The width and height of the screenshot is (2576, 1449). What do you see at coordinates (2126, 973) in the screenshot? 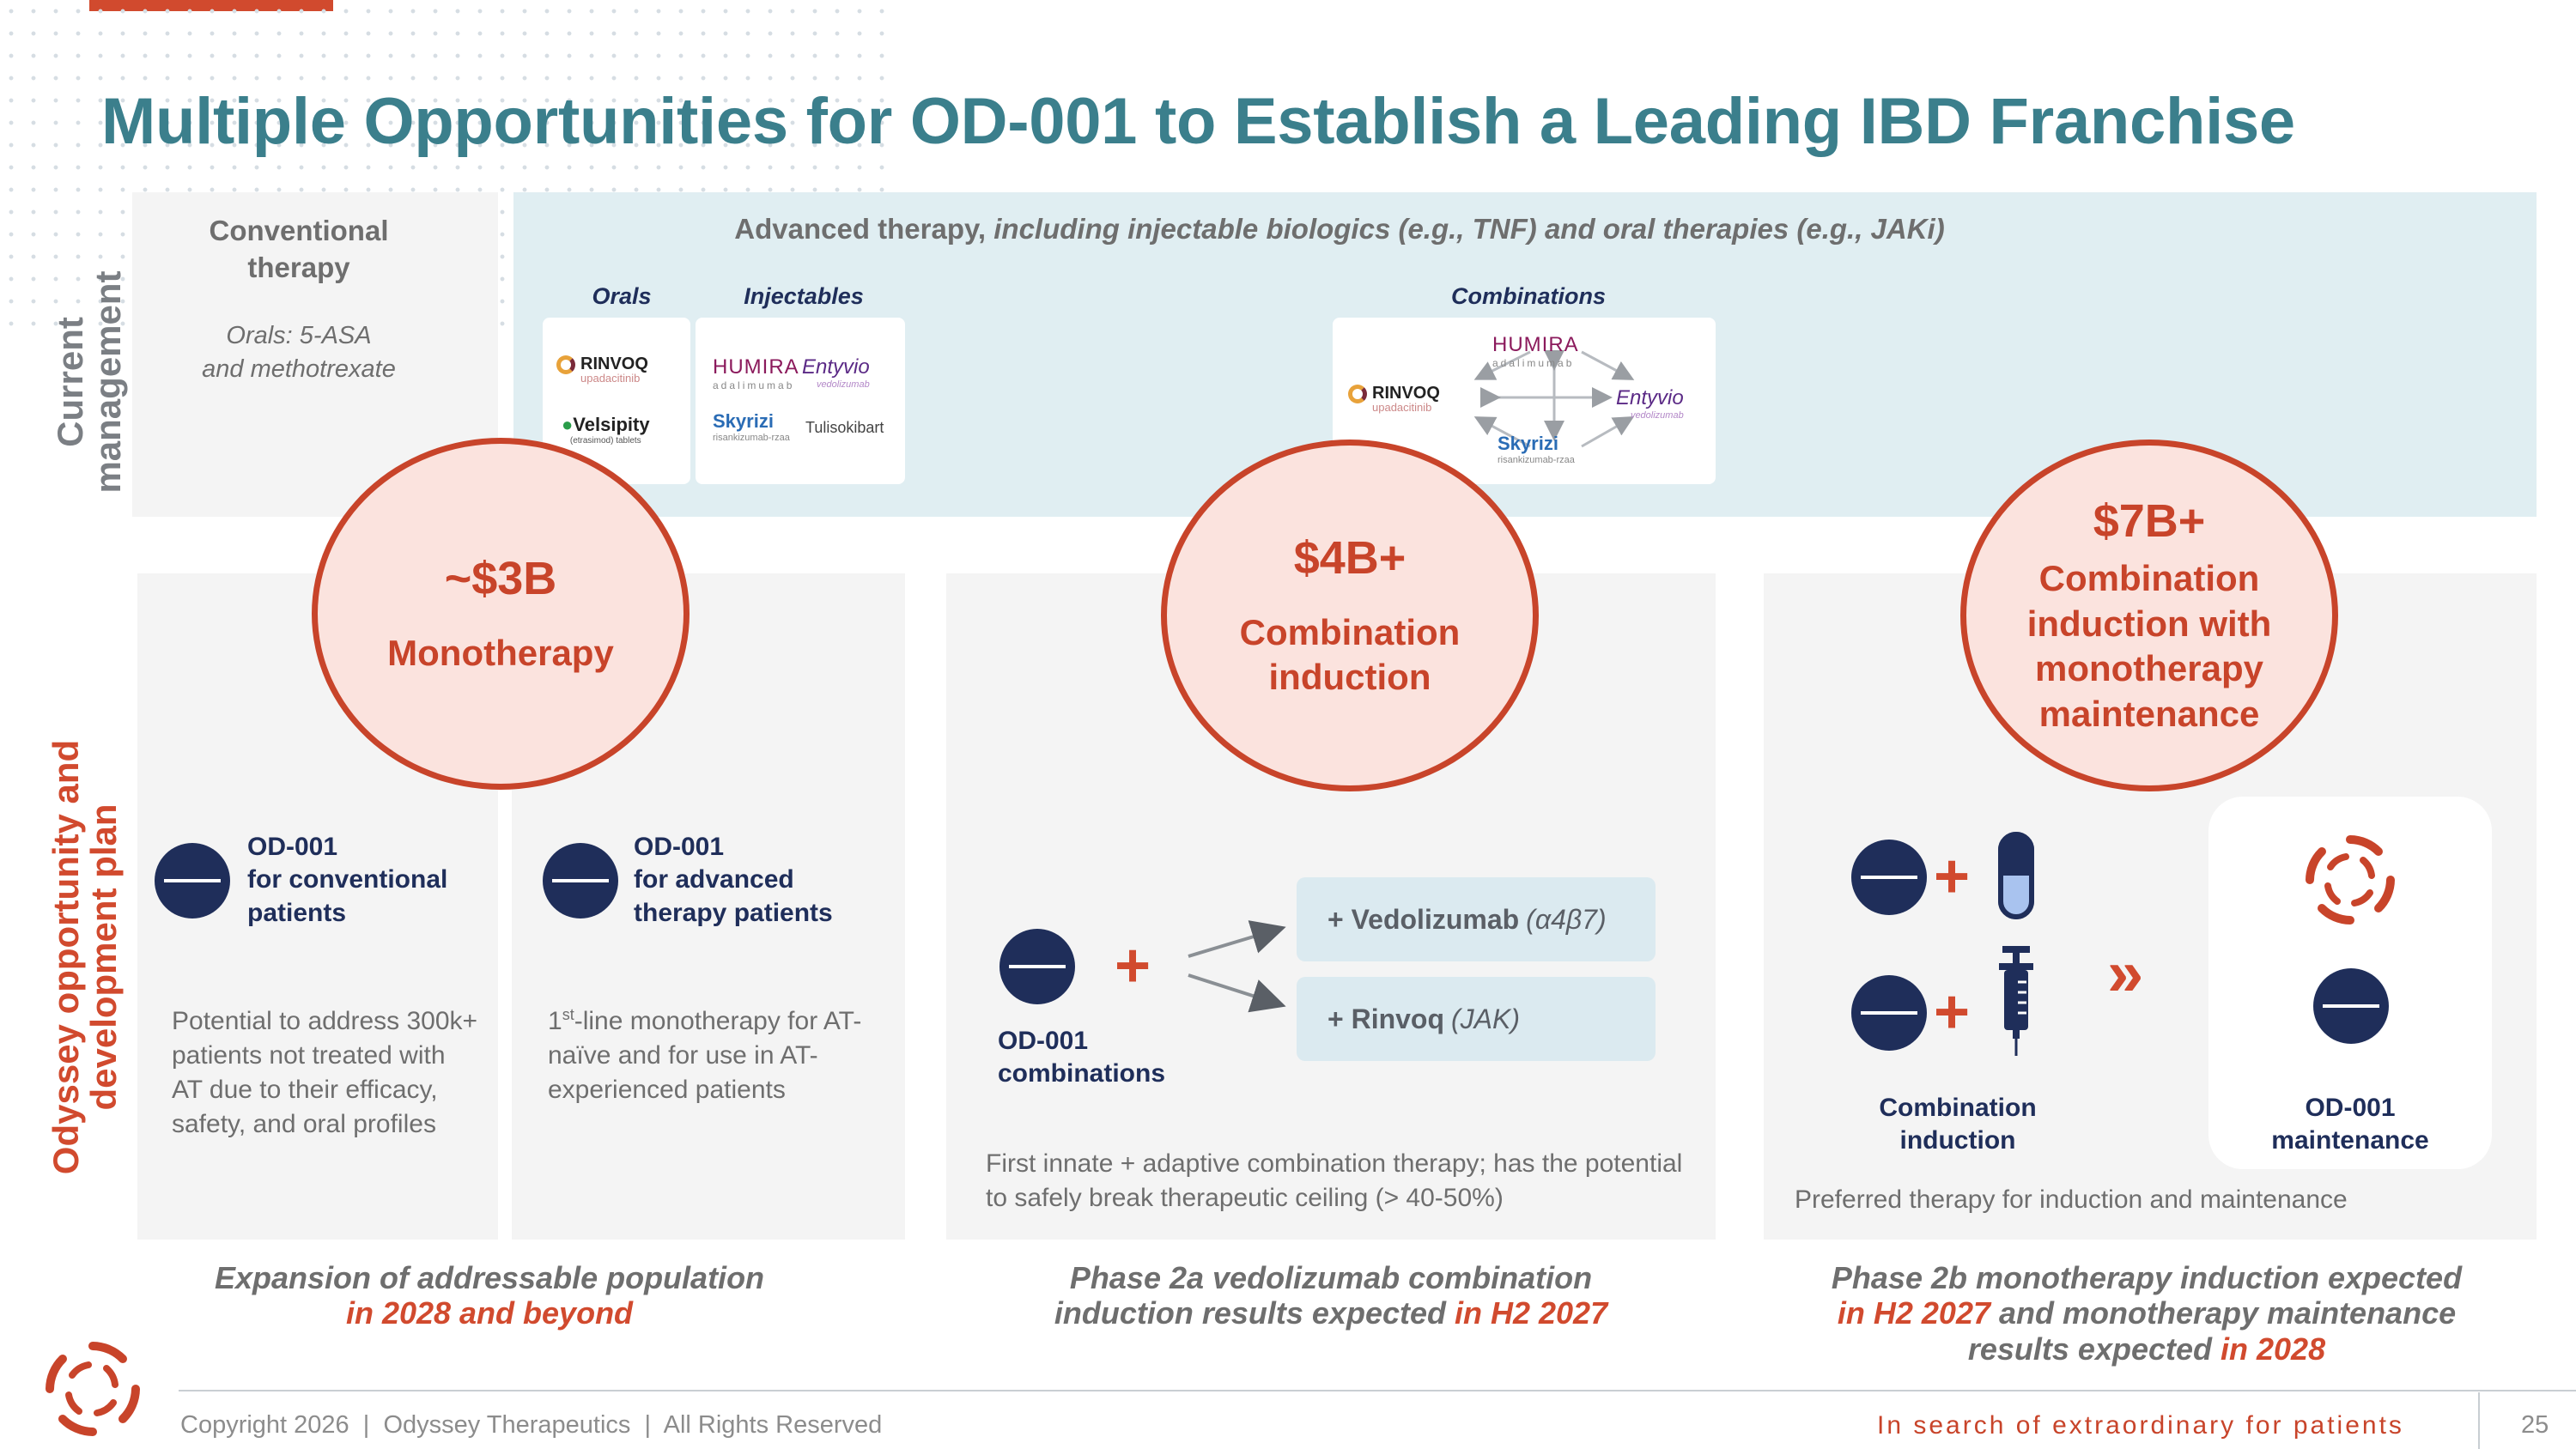
I see `double-chevron-icon: »` at bounding box center [2126, 973].